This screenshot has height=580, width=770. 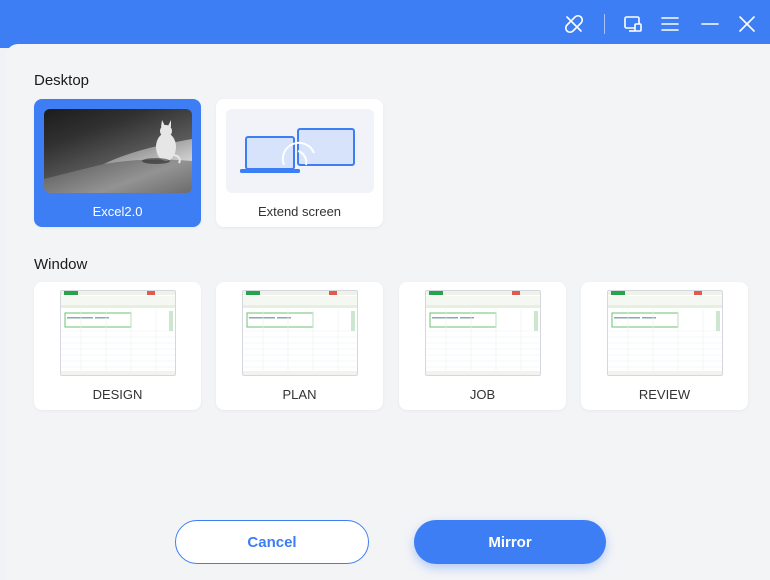 I want to click on window-item-label: REVIEW, so click(x=664, y=394).